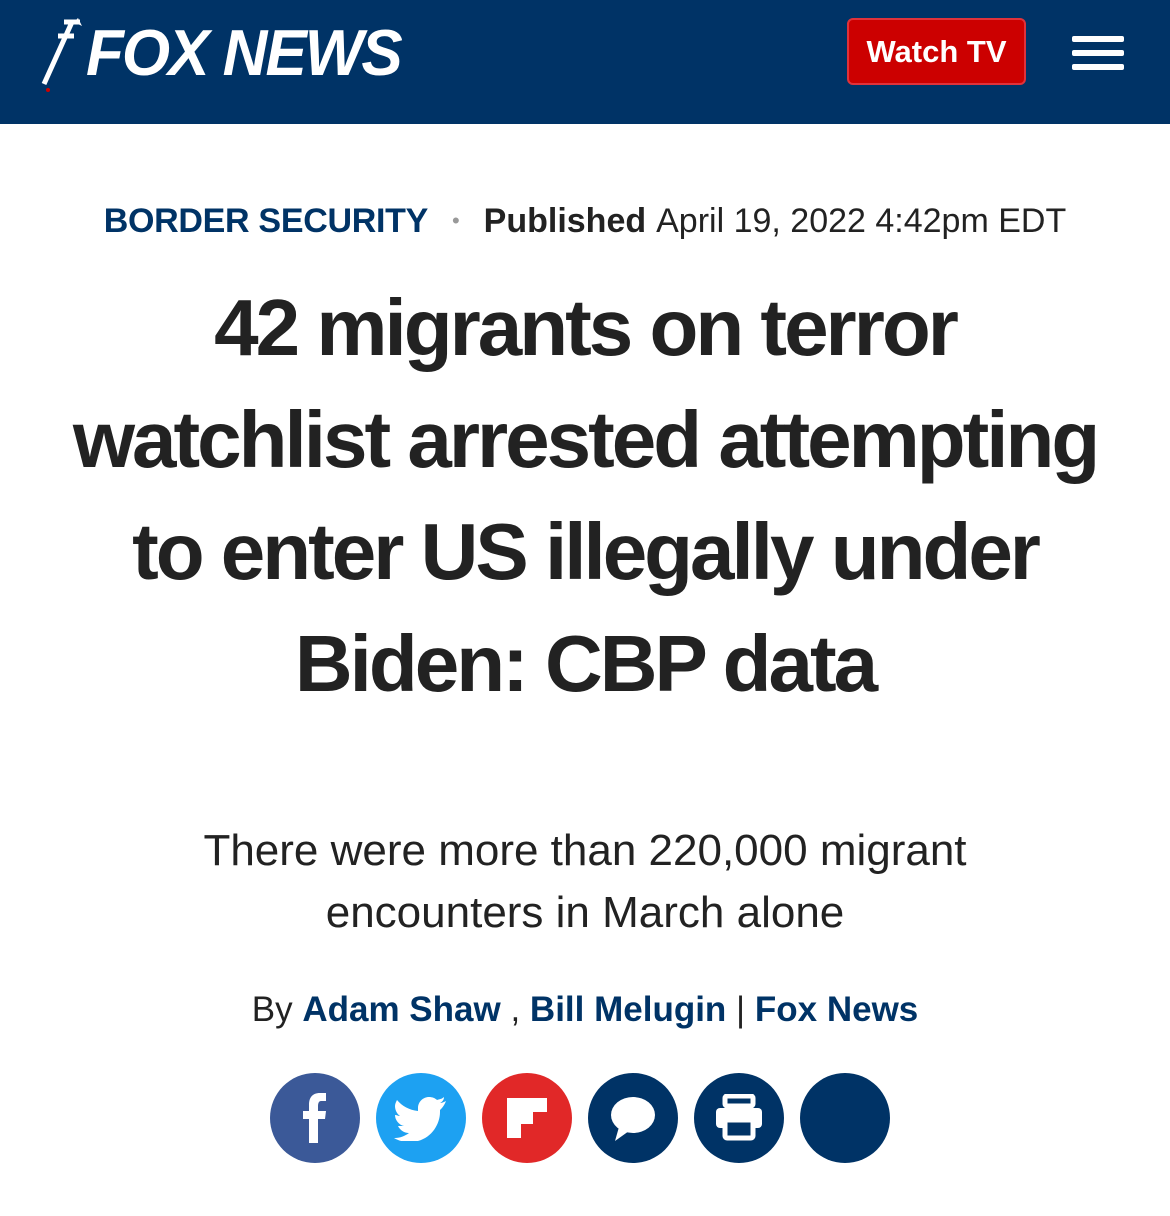 Image resolution: width=1170 pixels, height=1216 pixels. Describe the element at coordinates (936, 51) in the screenshot. I see `watch-tv-button: Watch TV` at that location.